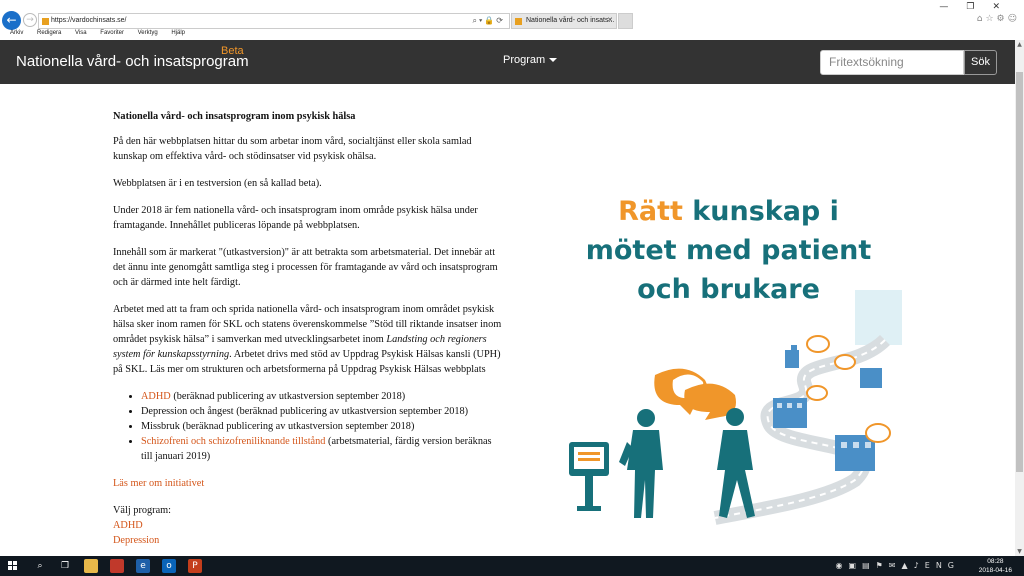  Describe the element at coordinates (1005, 7) in the screenshot. I see `close-window-button: ✕` at that location.